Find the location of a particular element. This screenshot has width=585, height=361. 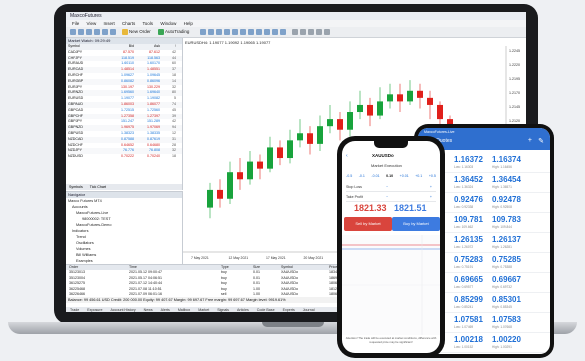

terminal-tab: News is located at coordinates (148, 310).